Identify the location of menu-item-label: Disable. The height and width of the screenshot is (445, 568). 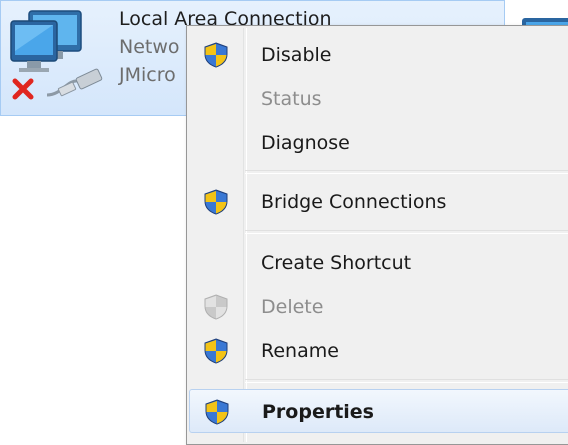
(296, 55).